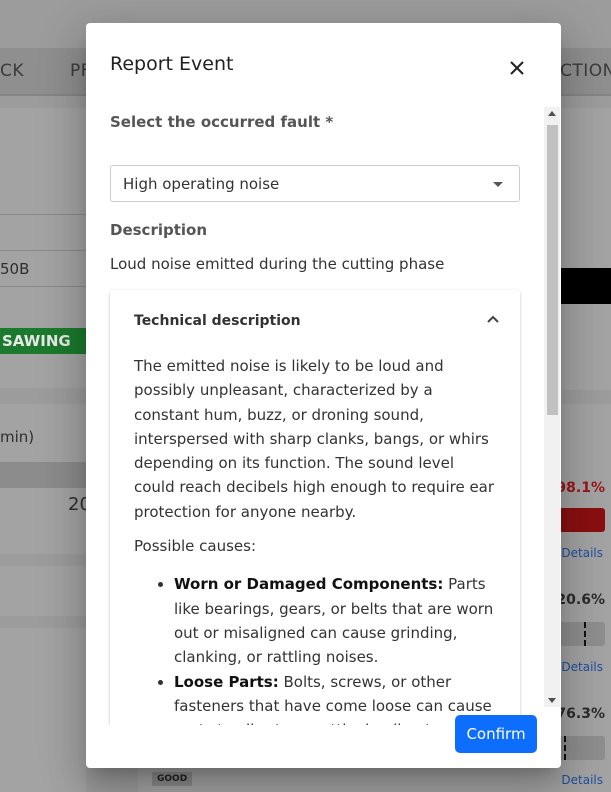  Describe the element at coordinates (315, 183) in the screenshot. I see `fault-select: High operating noise` at that location.